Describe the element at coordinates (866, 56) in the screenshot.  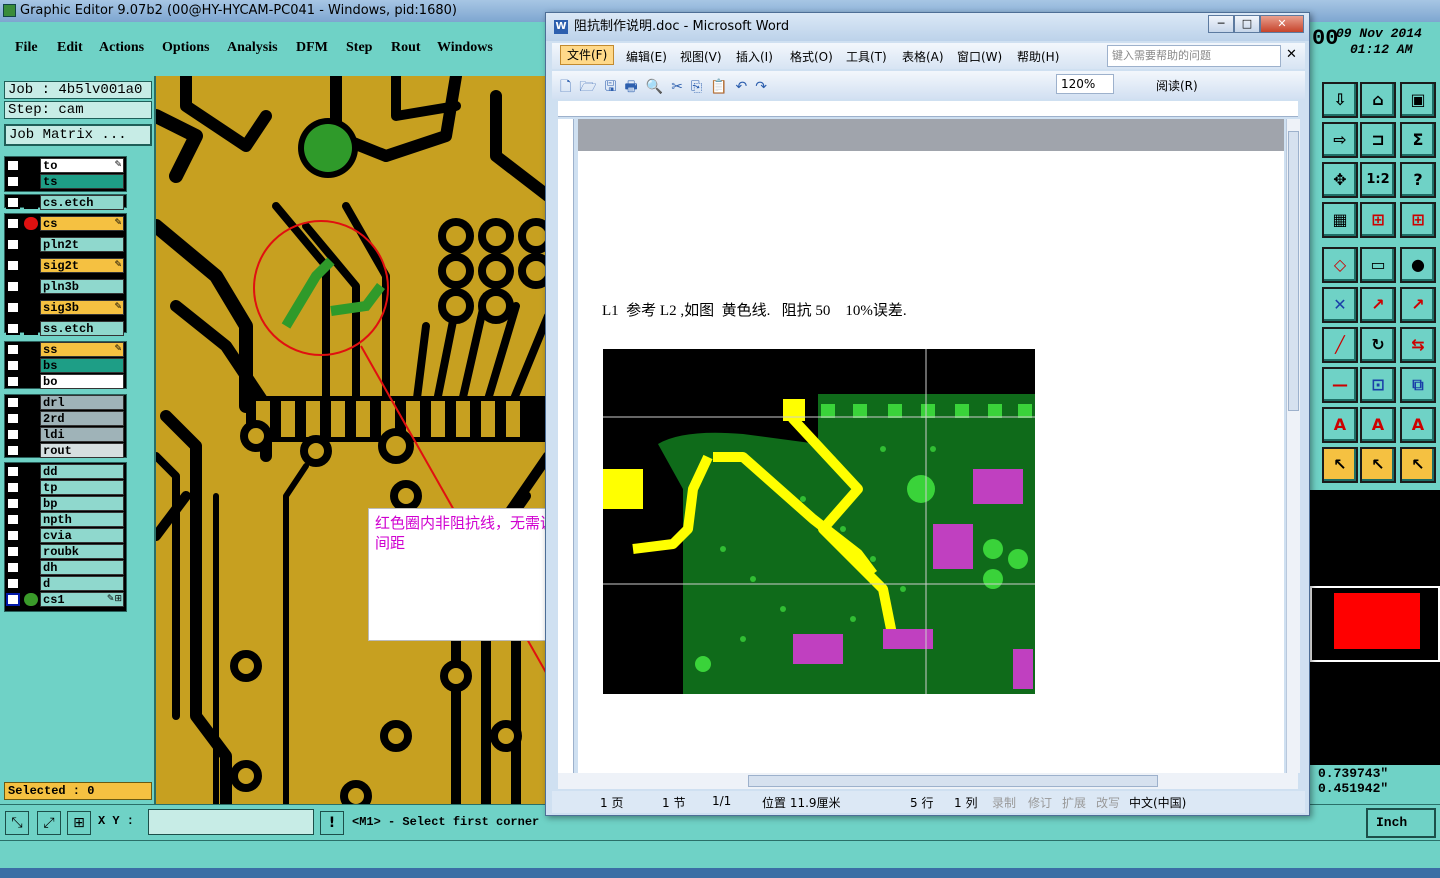
I see `word-menu-tools: 工具(T)` at that location.